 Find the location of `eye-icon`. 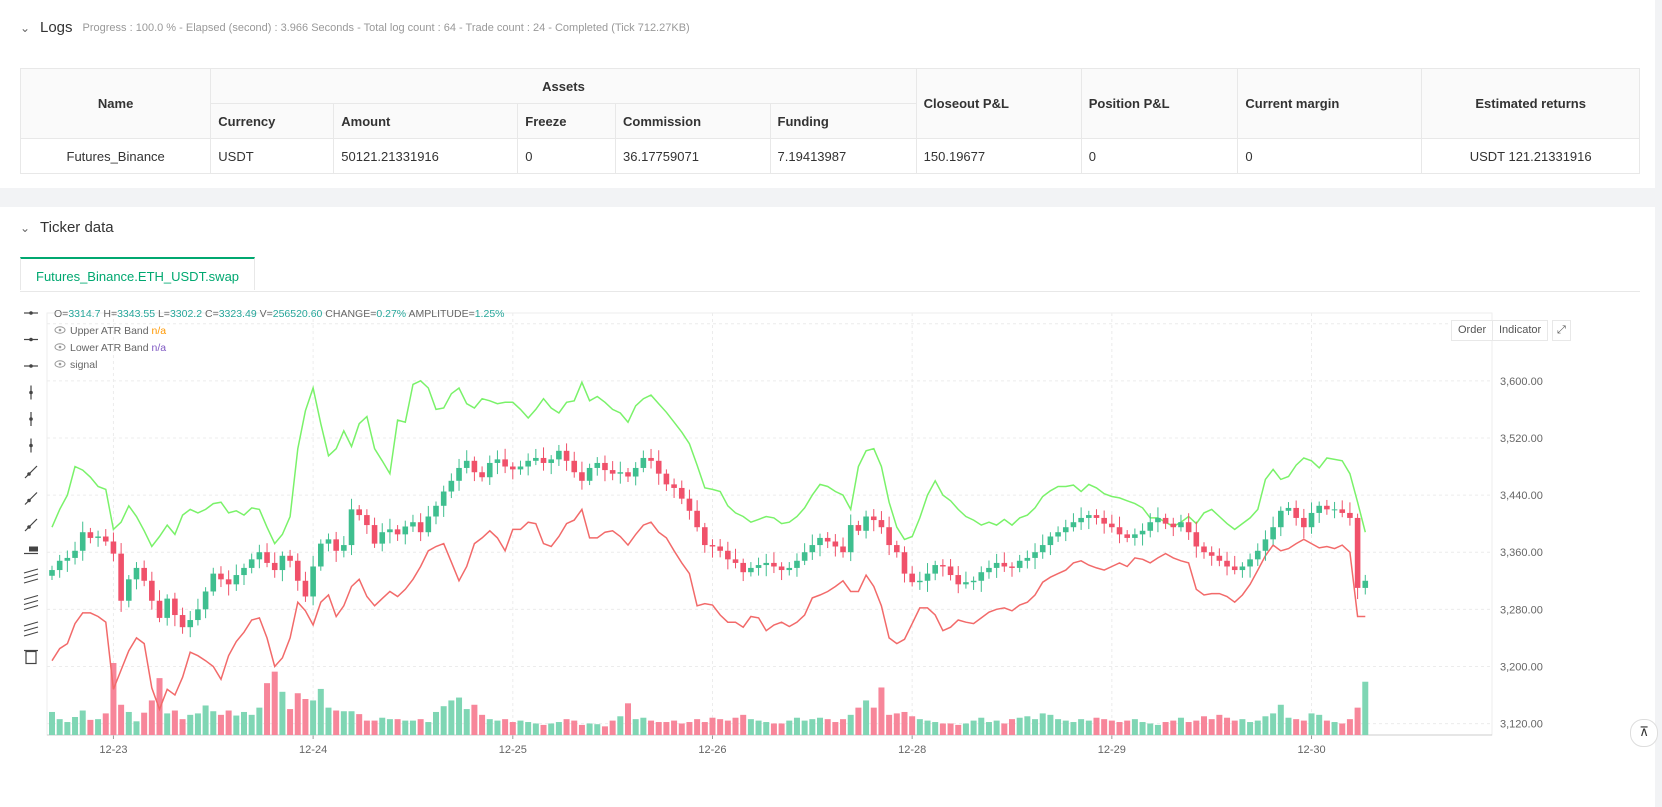

eye-icon is located at coordinates (60, 330).